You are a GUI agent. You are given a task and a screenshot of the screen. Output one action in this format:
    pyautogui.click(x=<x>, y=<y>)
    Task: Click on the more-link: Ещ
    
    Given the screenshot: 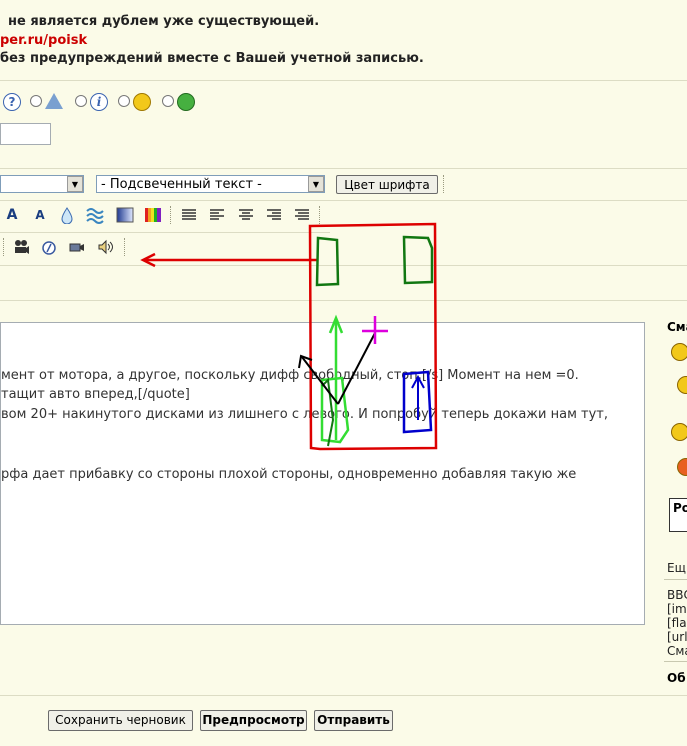 What is the action you would take?
    pyautogui.click(x=676, y=568)
    